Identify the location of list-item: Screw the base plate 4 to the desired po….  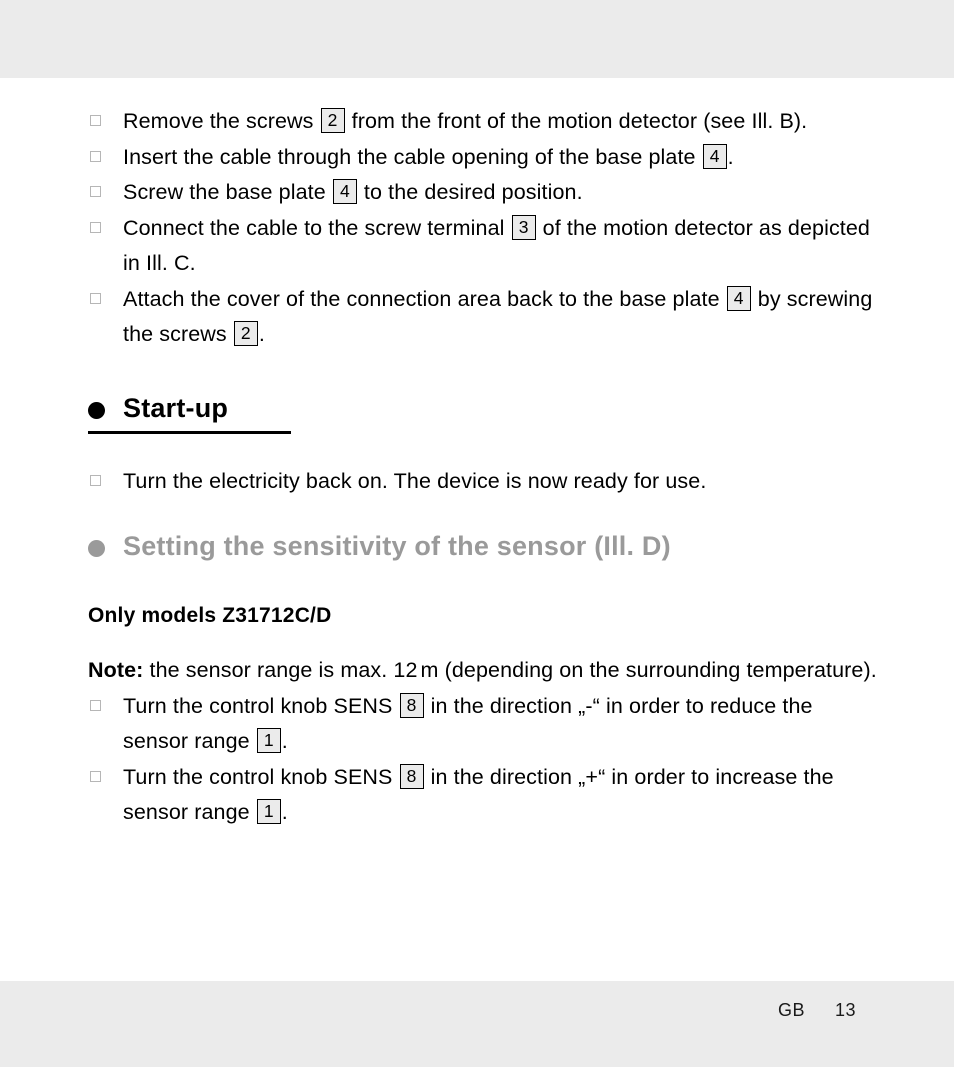
(483, 193).